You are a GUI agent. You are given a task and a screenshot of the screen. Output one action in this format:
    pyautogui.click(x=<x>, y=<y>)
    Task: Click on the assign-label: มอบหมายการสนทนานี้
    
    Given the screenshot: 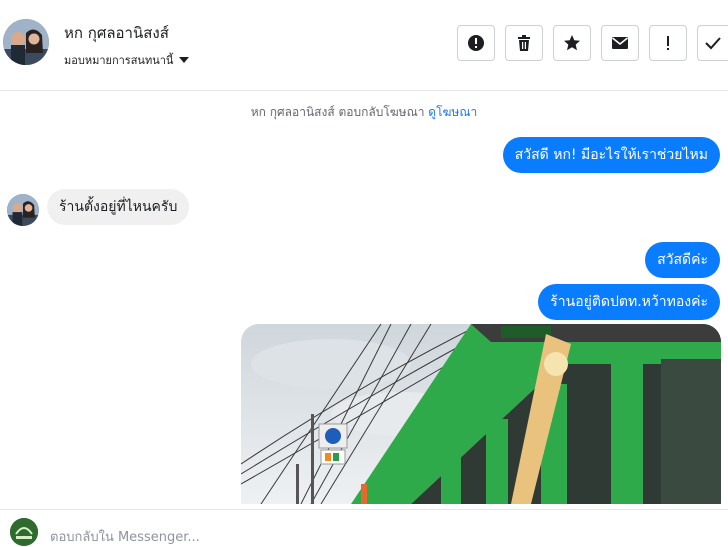 What is the action you would take?
    pyautogui.click(x=119, y=60)
    